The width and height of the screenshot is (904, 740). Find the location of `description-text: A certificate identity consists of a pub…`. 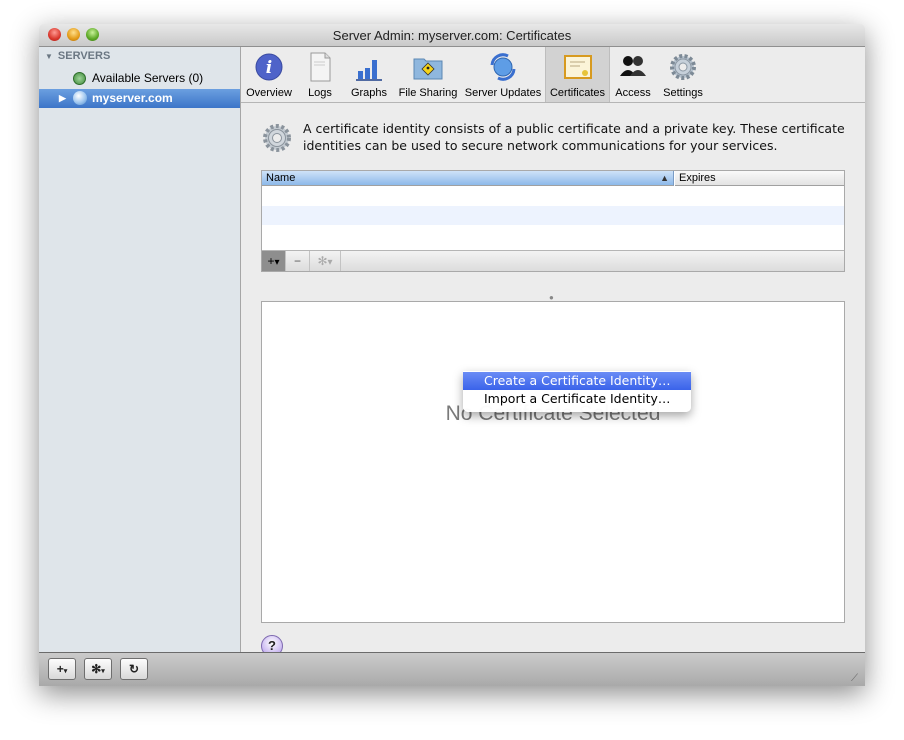

description-text: A certificate identity consists of a pub… is located at coordinates (574, 137).